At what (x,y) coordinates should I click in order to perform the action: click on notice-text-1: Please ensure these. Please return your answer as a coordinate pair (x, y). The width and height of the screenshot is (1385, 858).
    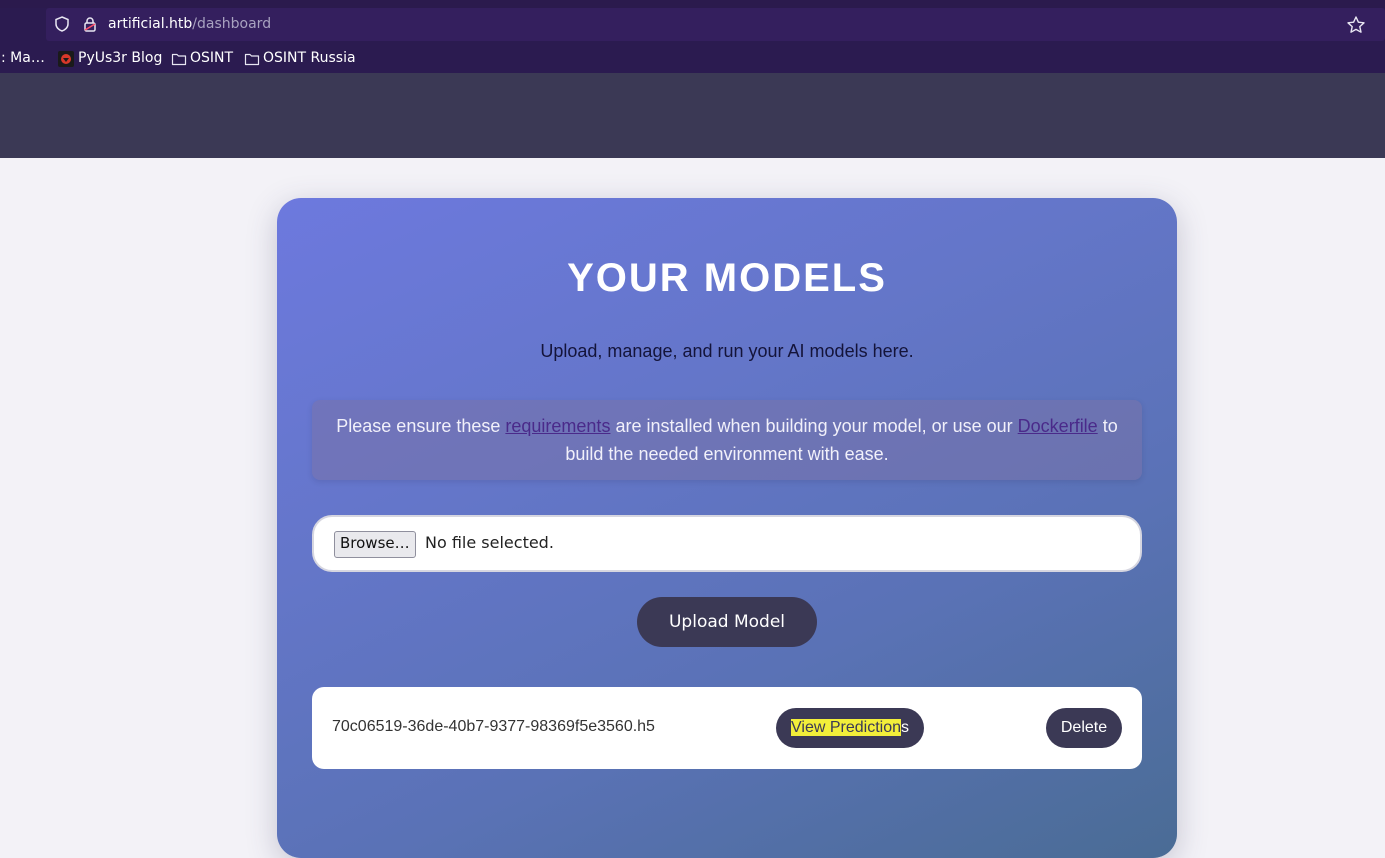
    Looking at the image, I should click on (421, 426).